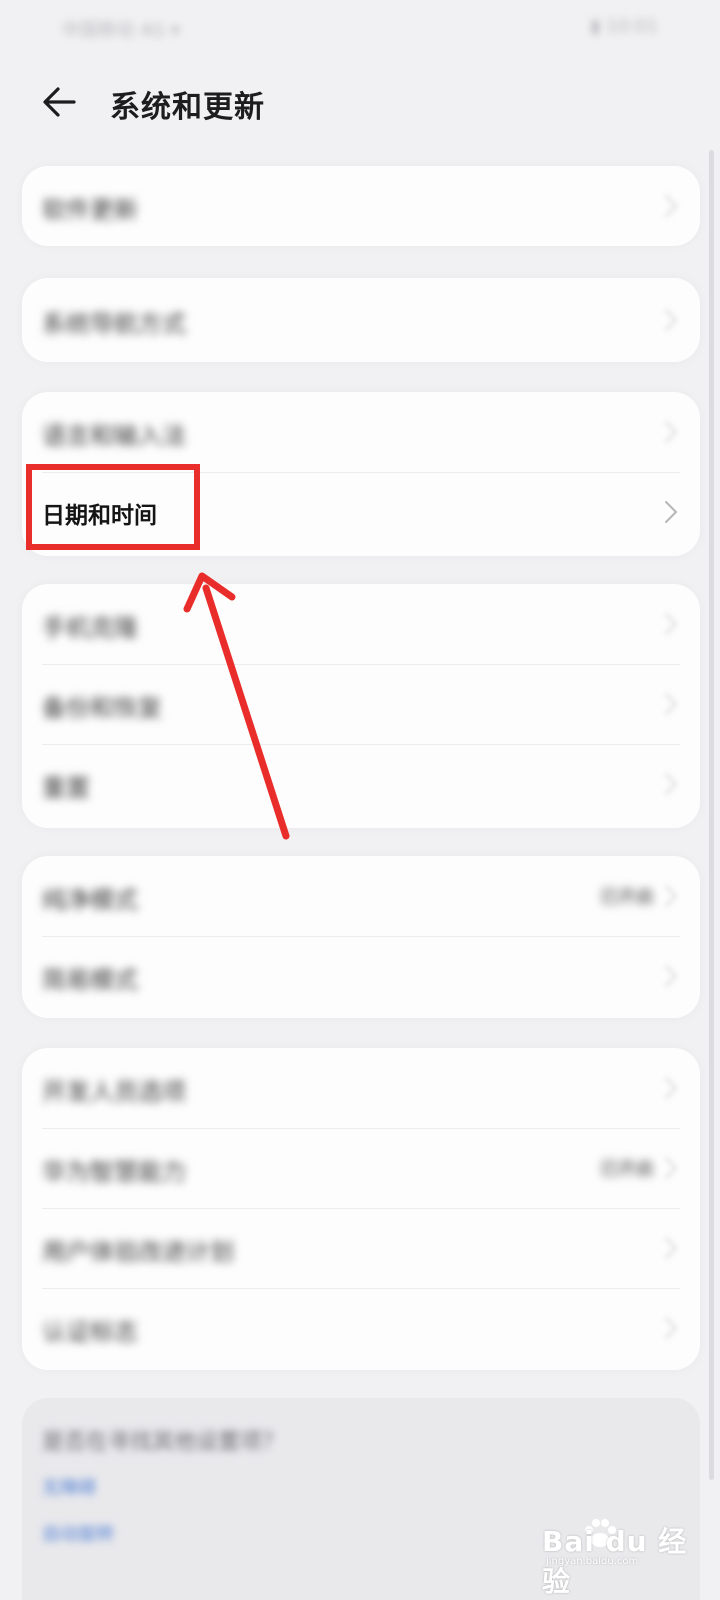  What do you see at coordinates (114, 324) in the screenshot?
I see `row-label: 系统导航方式` at bounding box center [114, 324].